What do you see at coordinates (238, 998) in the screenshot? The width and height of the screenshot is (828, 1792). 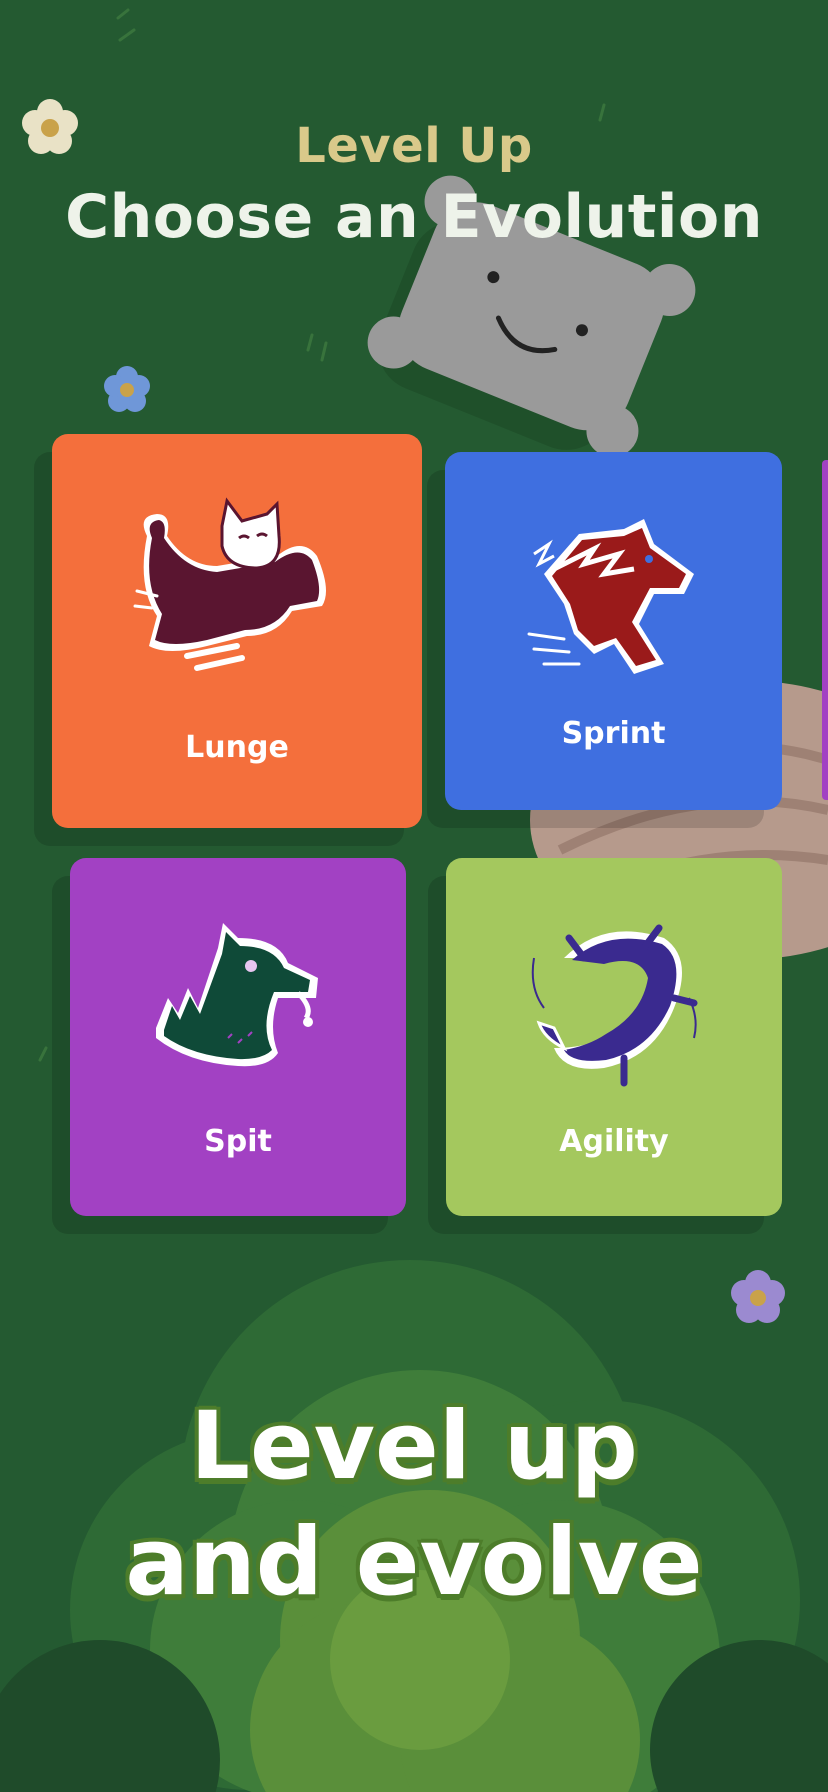 I see `llama-spit-icon` at bounding box center [238, 998].